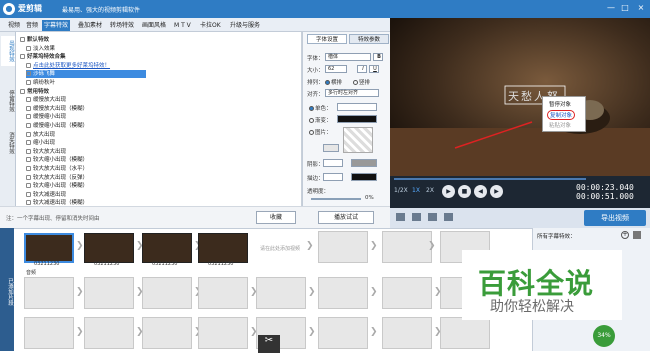  I want to click on speed-2x: 2X, so click(430, 190).